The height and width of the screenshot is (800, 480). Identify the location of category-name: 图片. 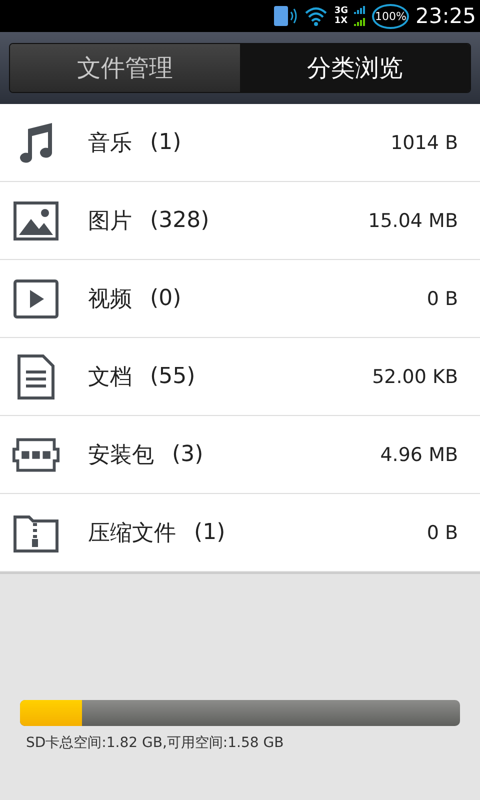
(110, 222).